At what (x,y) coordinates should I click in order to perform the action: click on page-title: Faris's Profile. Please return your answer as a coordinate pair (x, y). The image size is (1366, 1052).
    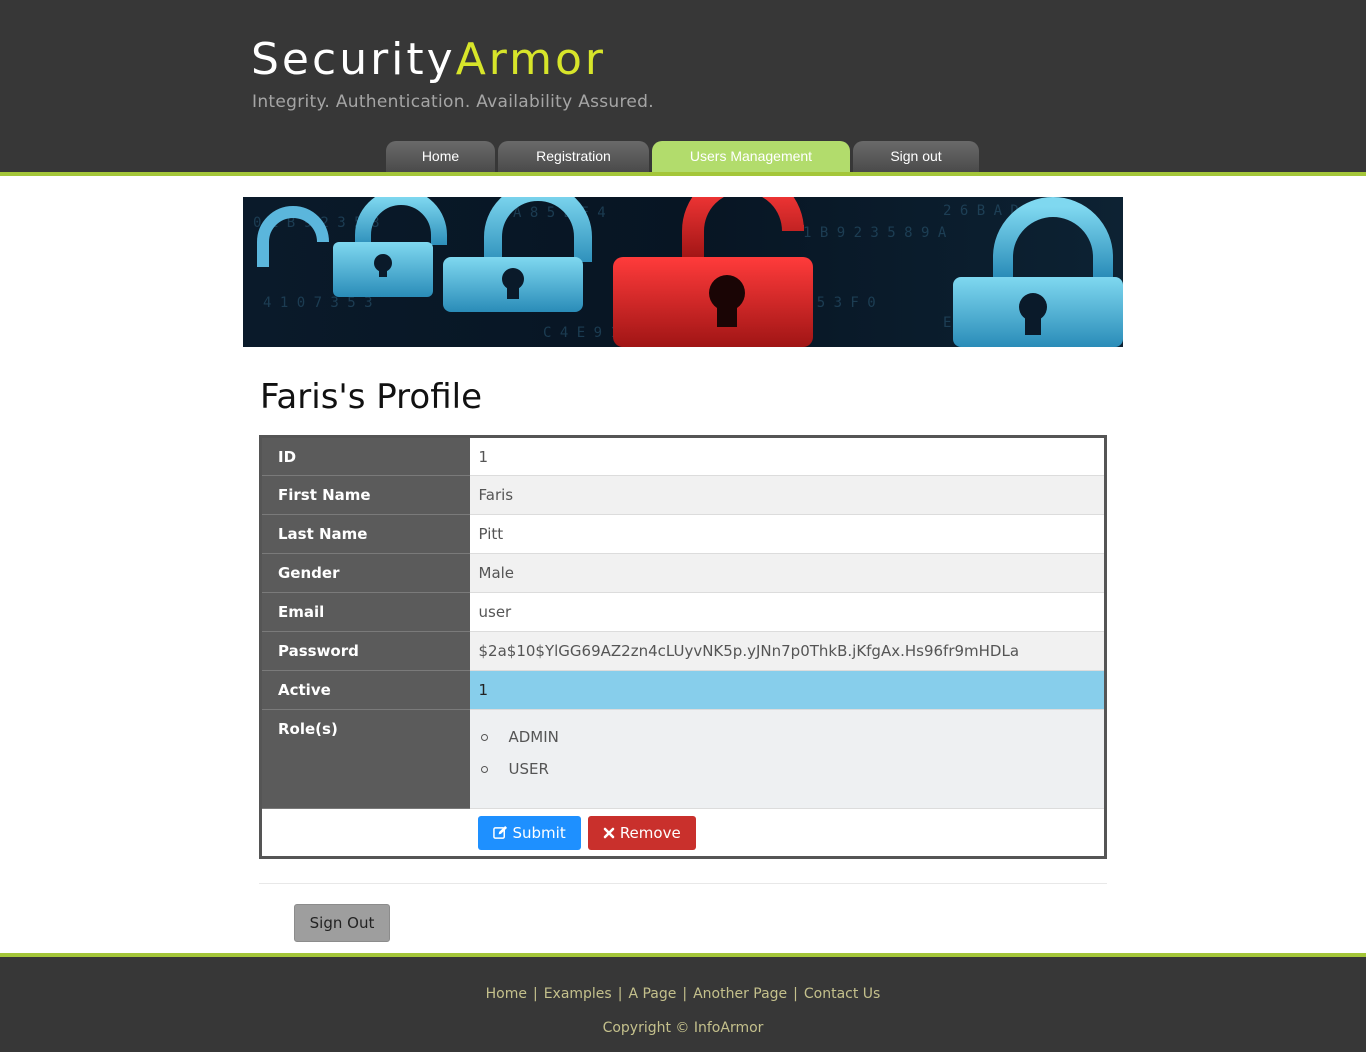
    Looking at the image, I should click on (371, 397).